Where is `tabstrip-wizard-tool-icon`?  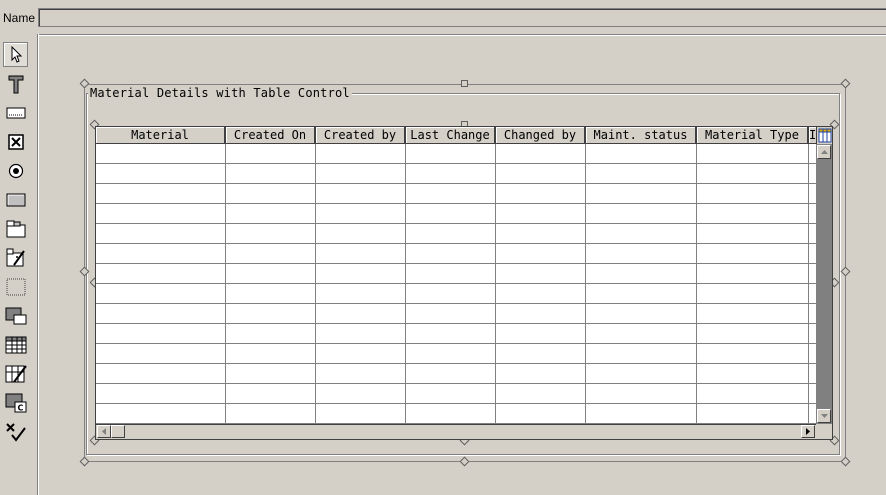
tabstrip-wizard-tool-icon is located at coordinates (15, 257).